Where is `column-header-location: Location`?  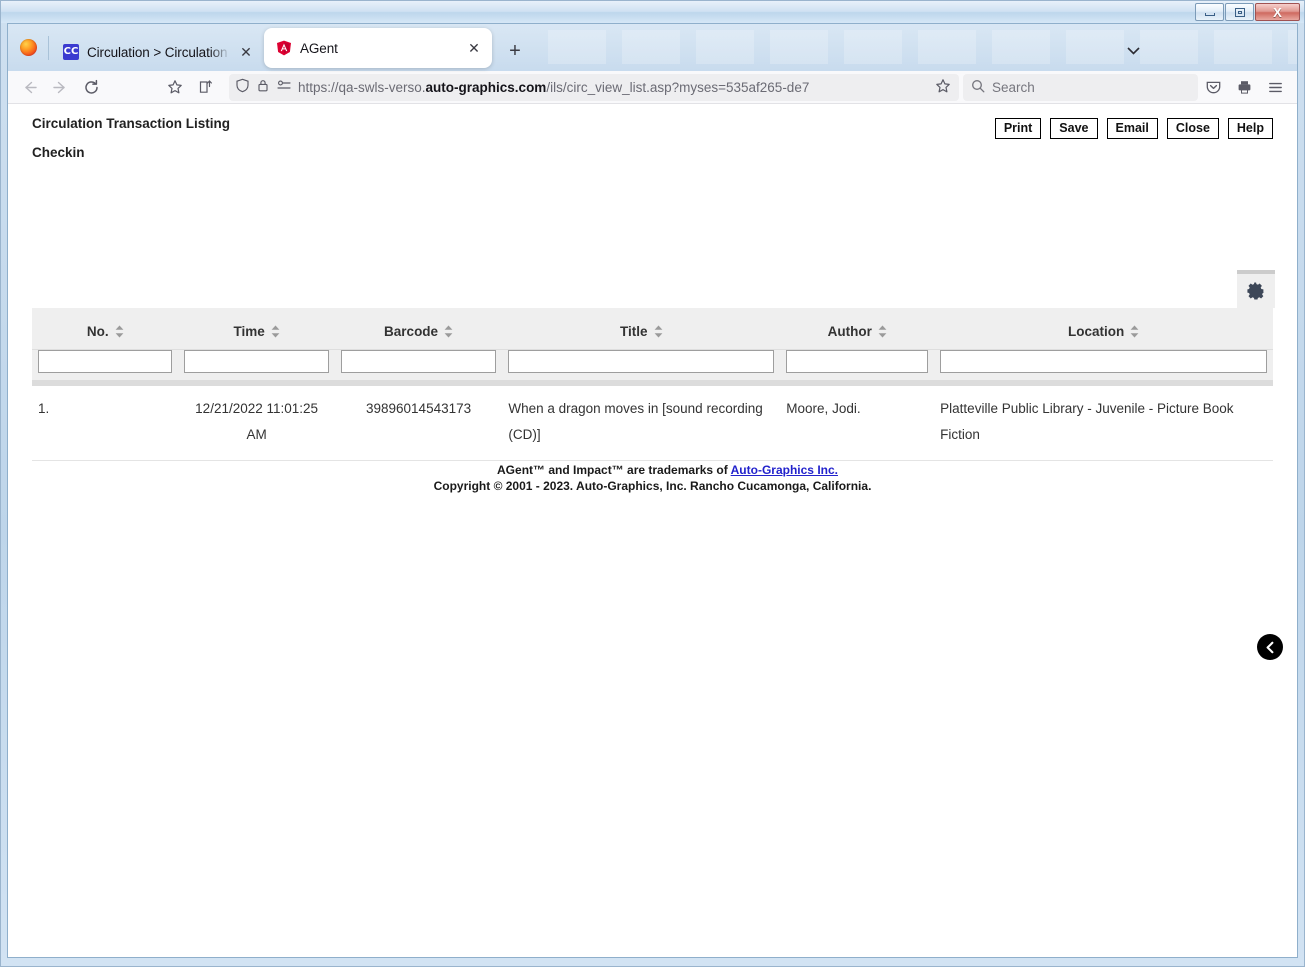
column-header-location: Location is located at coordinates (1103, 329).